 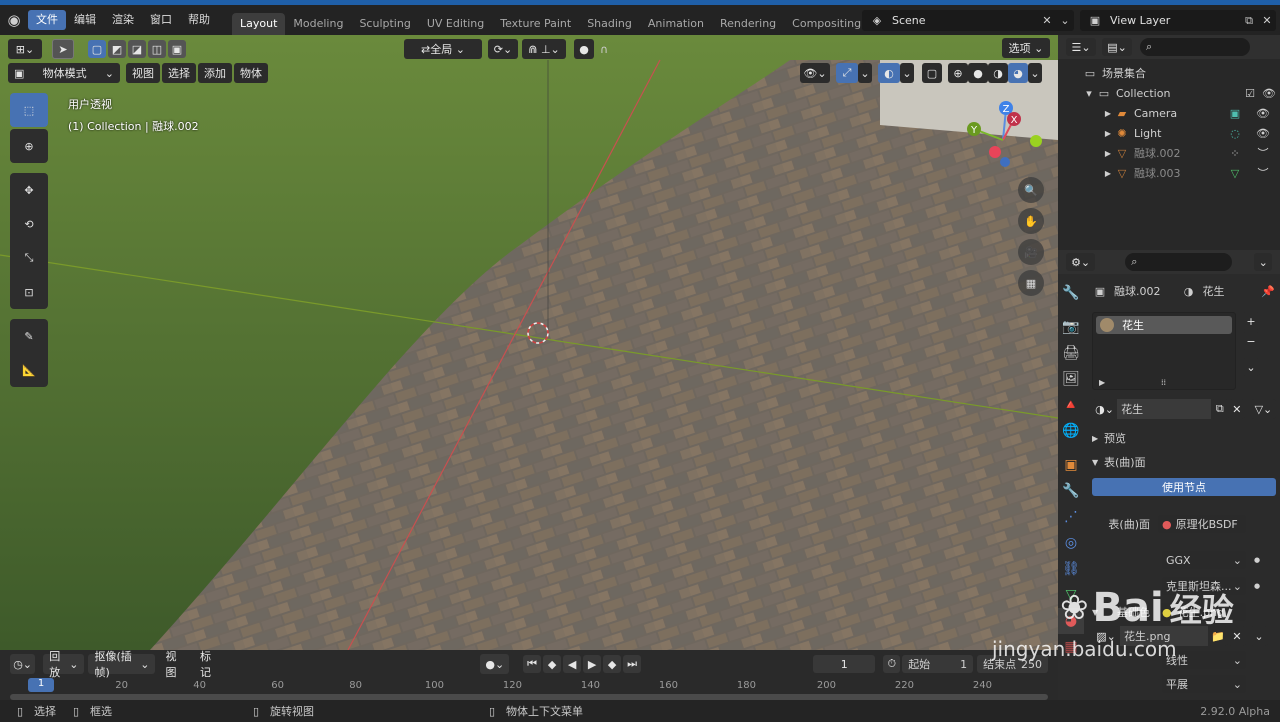 What do you see at coordinates (455, 24) in the screenshot?
I see `tab-uv-editing: UV Editing` at bounding box center [455, 24].